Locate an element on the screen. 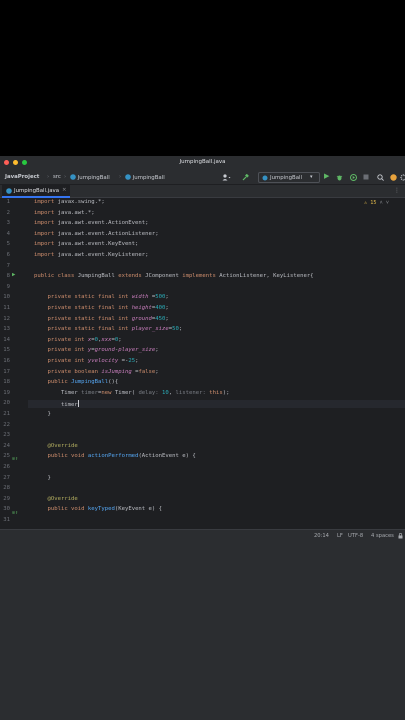 This screenshot has width=405, height=720. code-line: import java.awt.event.ActionListener; is located at coordinates (96, 234).